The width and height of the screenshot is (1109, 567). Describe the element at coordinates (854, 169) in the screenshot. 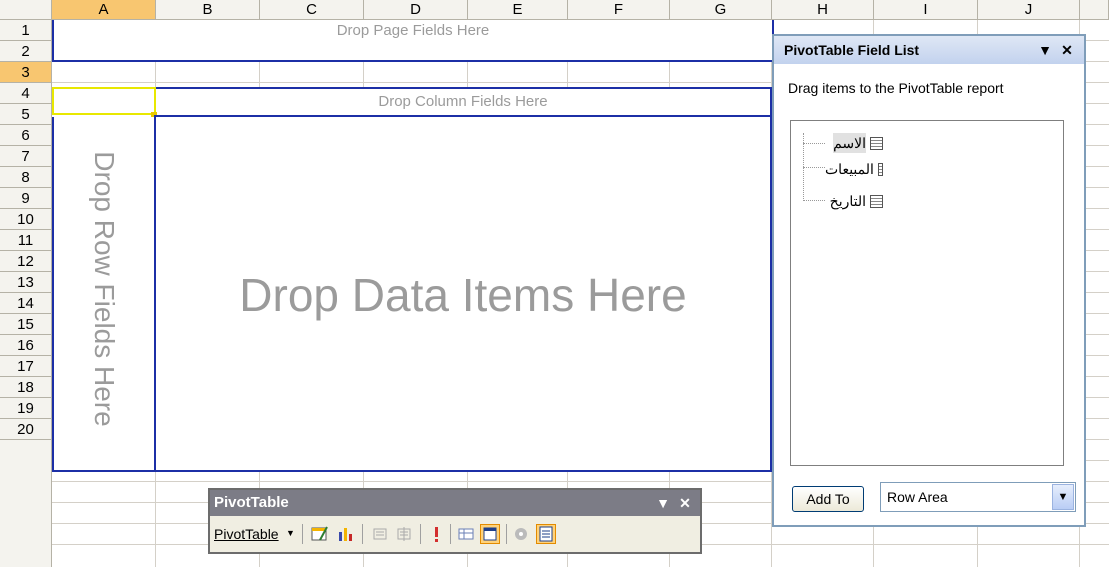

I see `field-item-sales: المبيعات` at that location.